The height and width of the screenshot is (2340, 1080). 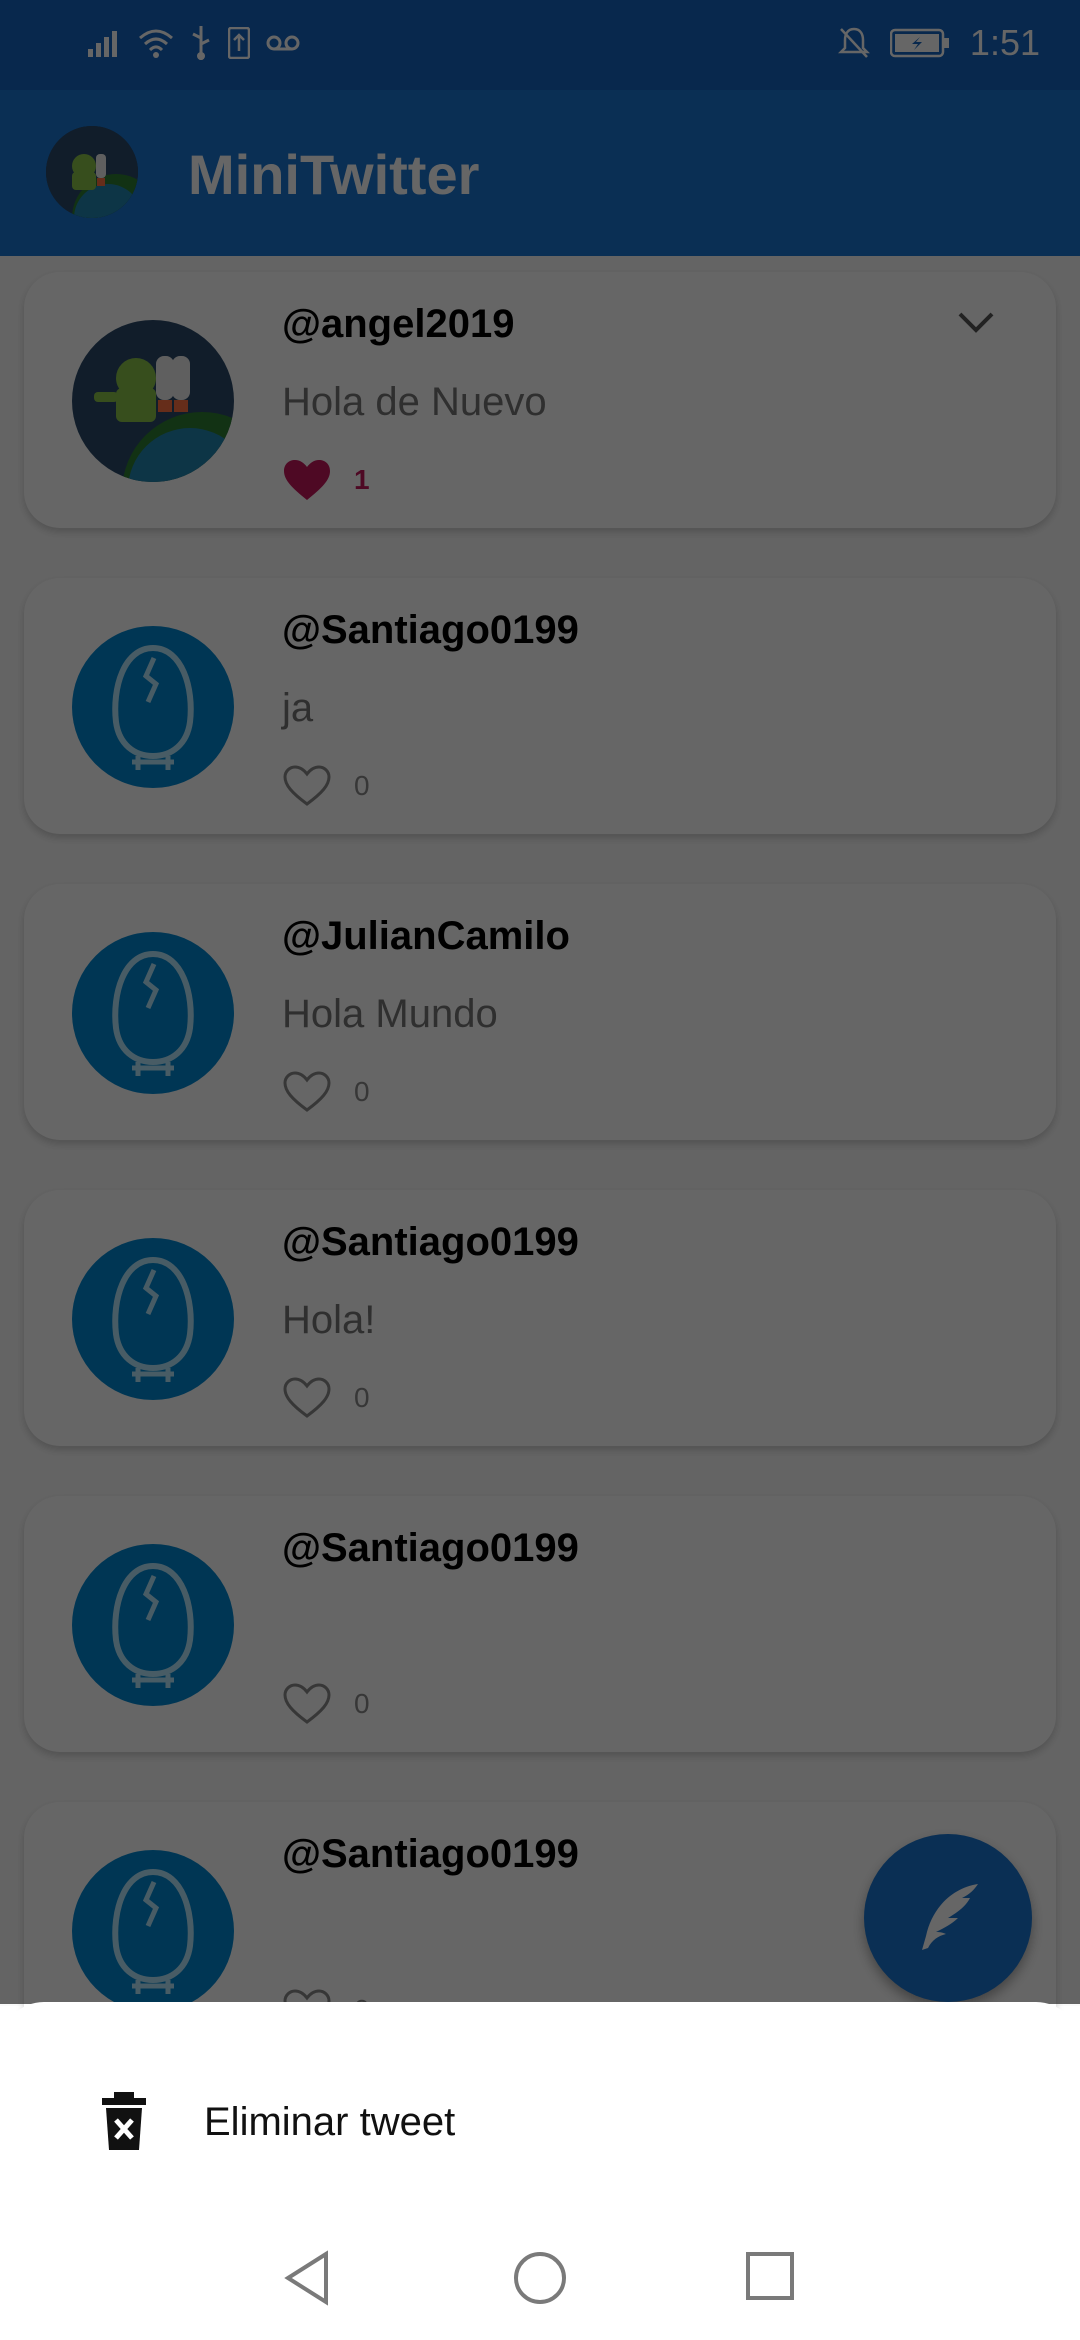 I want to click on feather-icon, so click(x=950, y=1917).